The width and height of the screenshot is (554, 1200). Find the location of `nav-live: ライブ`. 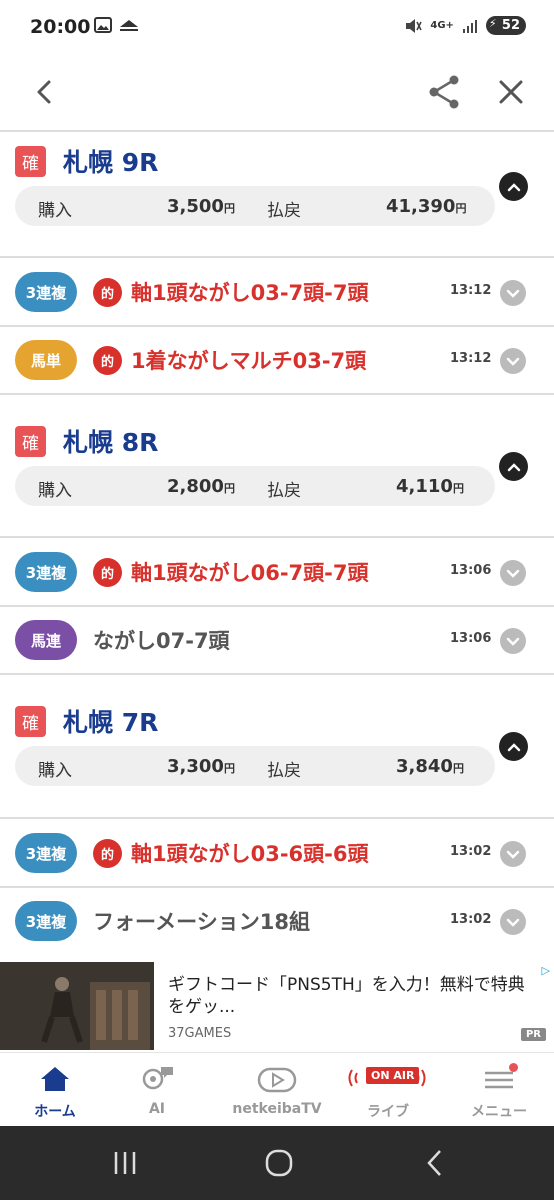

nav-live: ライブ is located at coordinates (388, 1090).